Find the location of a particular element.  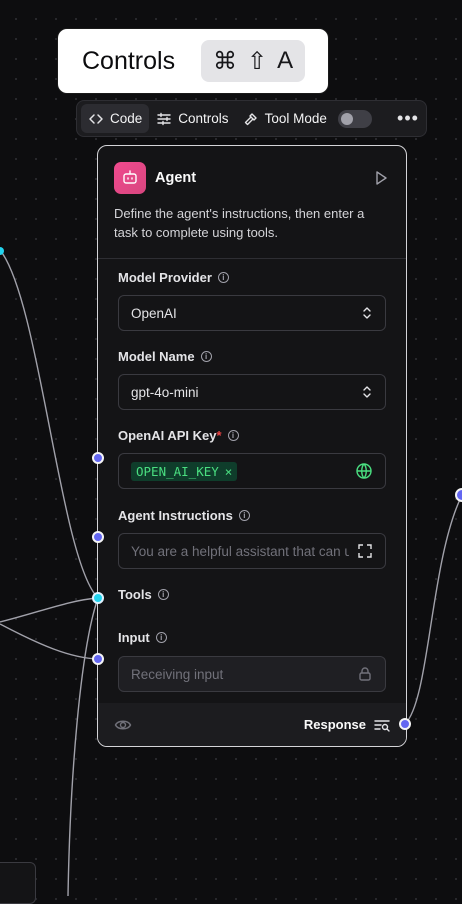

run-play-icon is located at coordinates (381, 178).